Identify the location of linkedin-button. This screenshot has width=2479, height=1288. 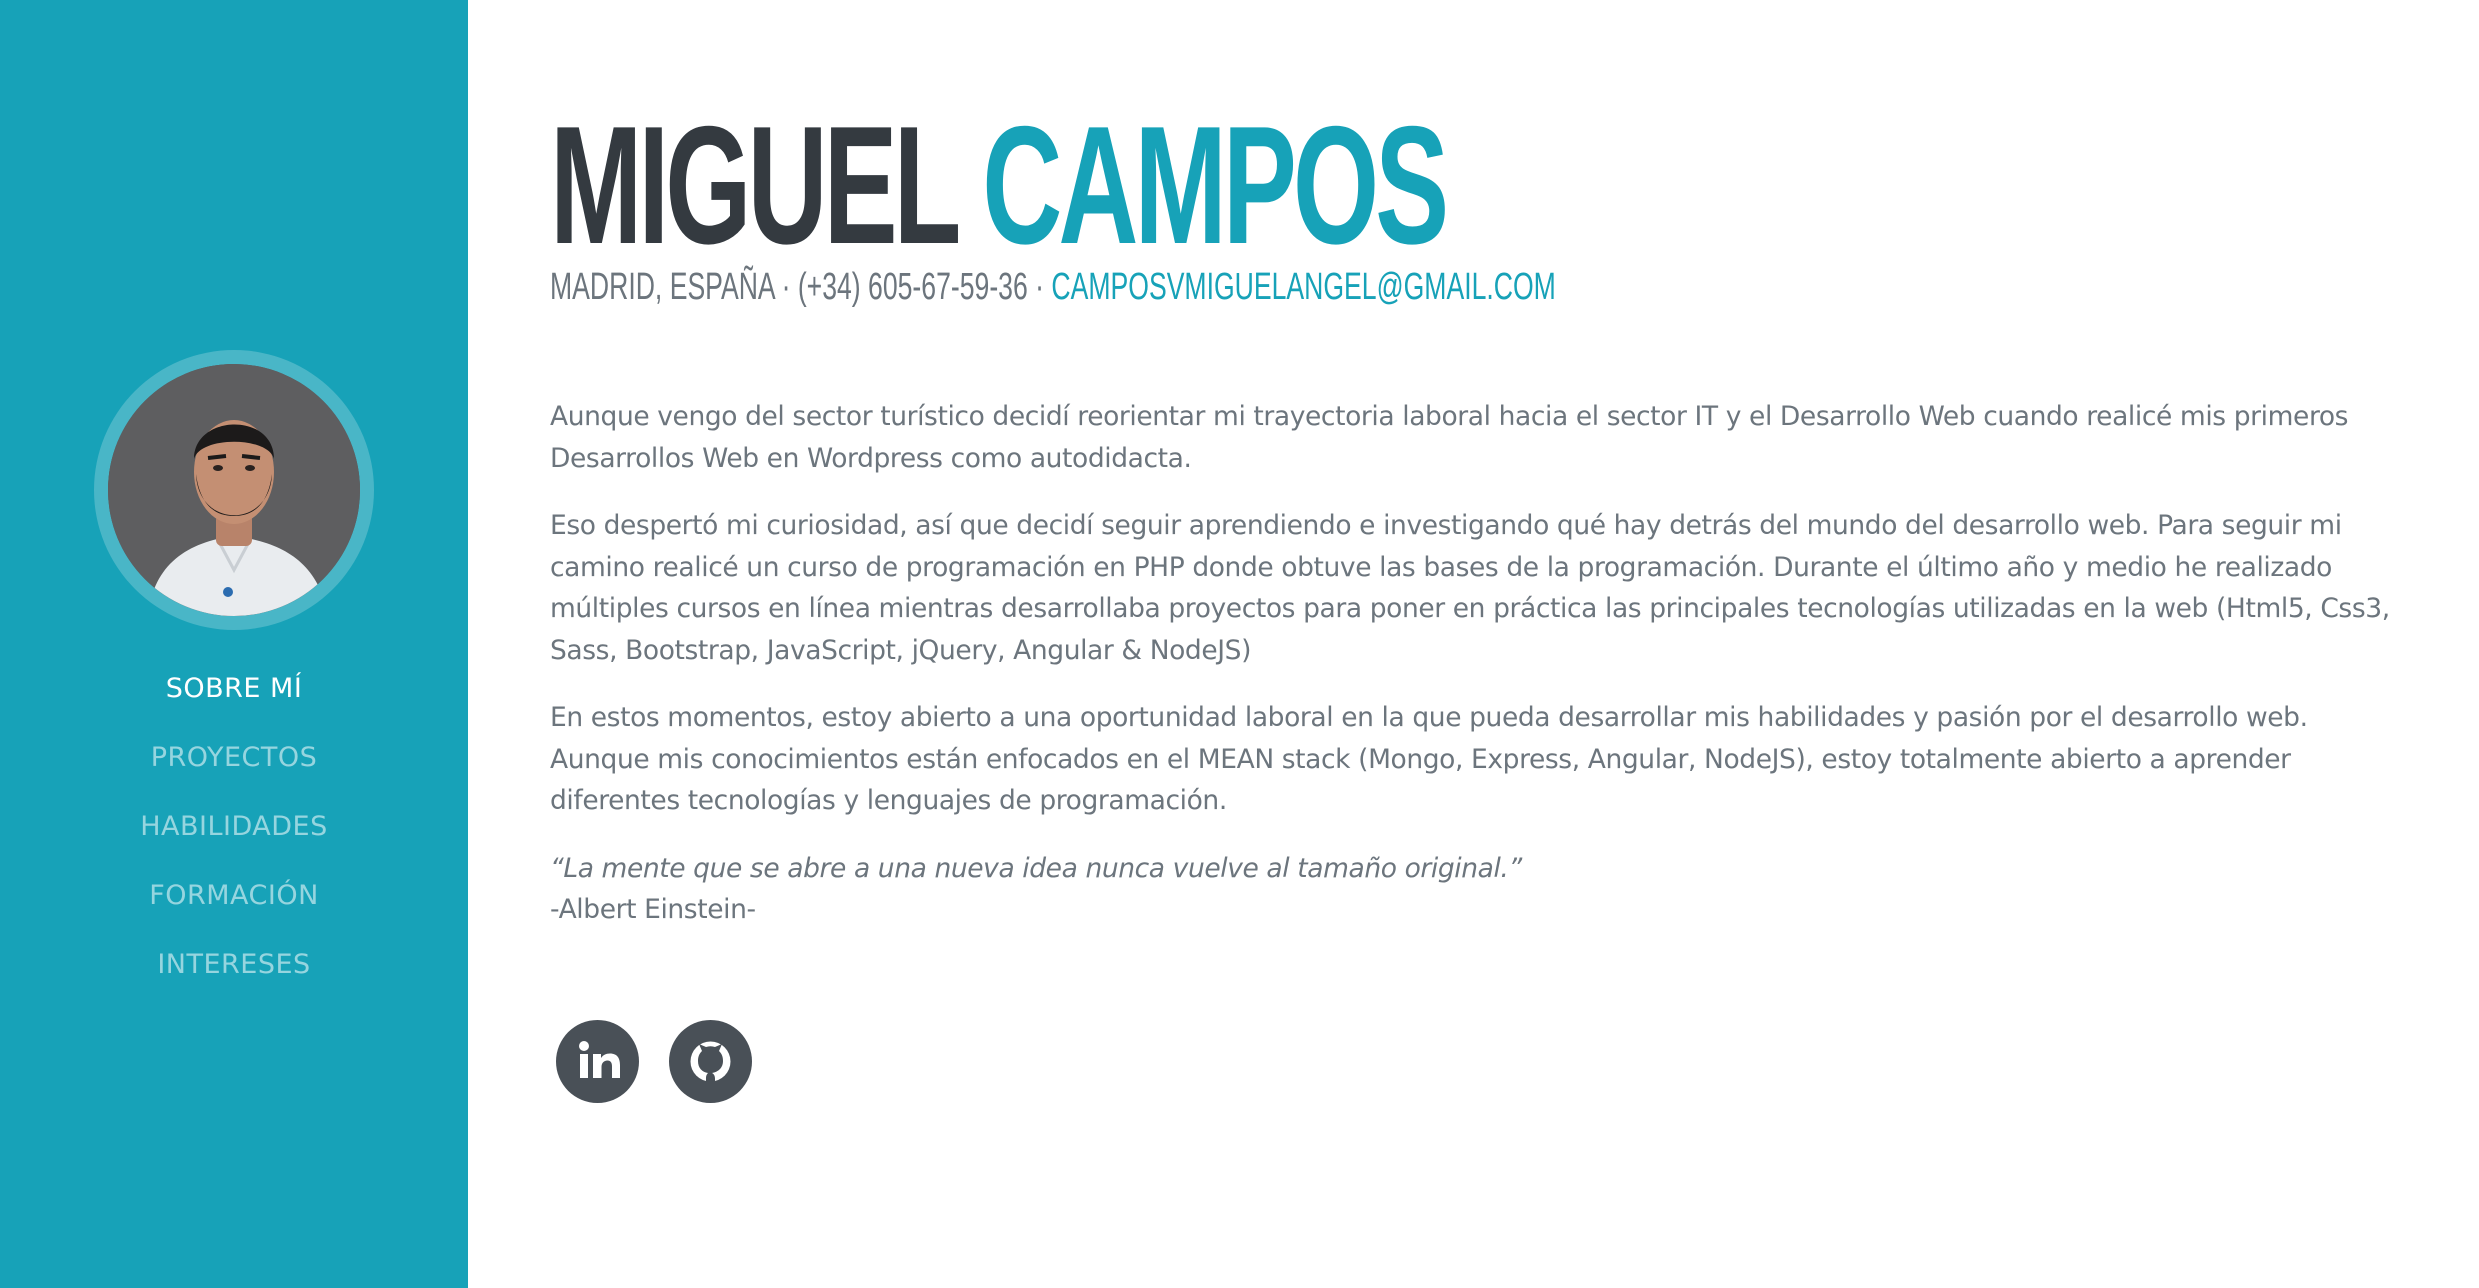
(597, 1061).